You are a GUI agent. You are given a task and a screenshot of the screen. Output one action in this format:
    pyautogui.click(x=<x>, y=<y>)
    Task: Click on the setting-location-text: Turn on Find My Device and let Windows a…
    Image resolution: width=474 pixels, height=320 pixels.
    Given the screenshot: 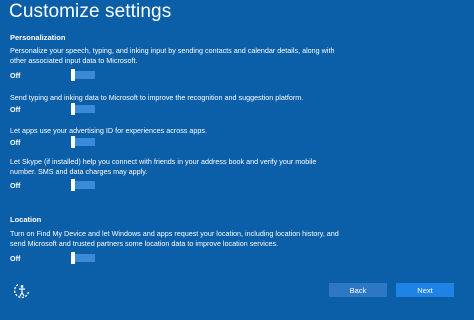 What is the action you would take?
    pyautogui.click(x=174, y=238)
    